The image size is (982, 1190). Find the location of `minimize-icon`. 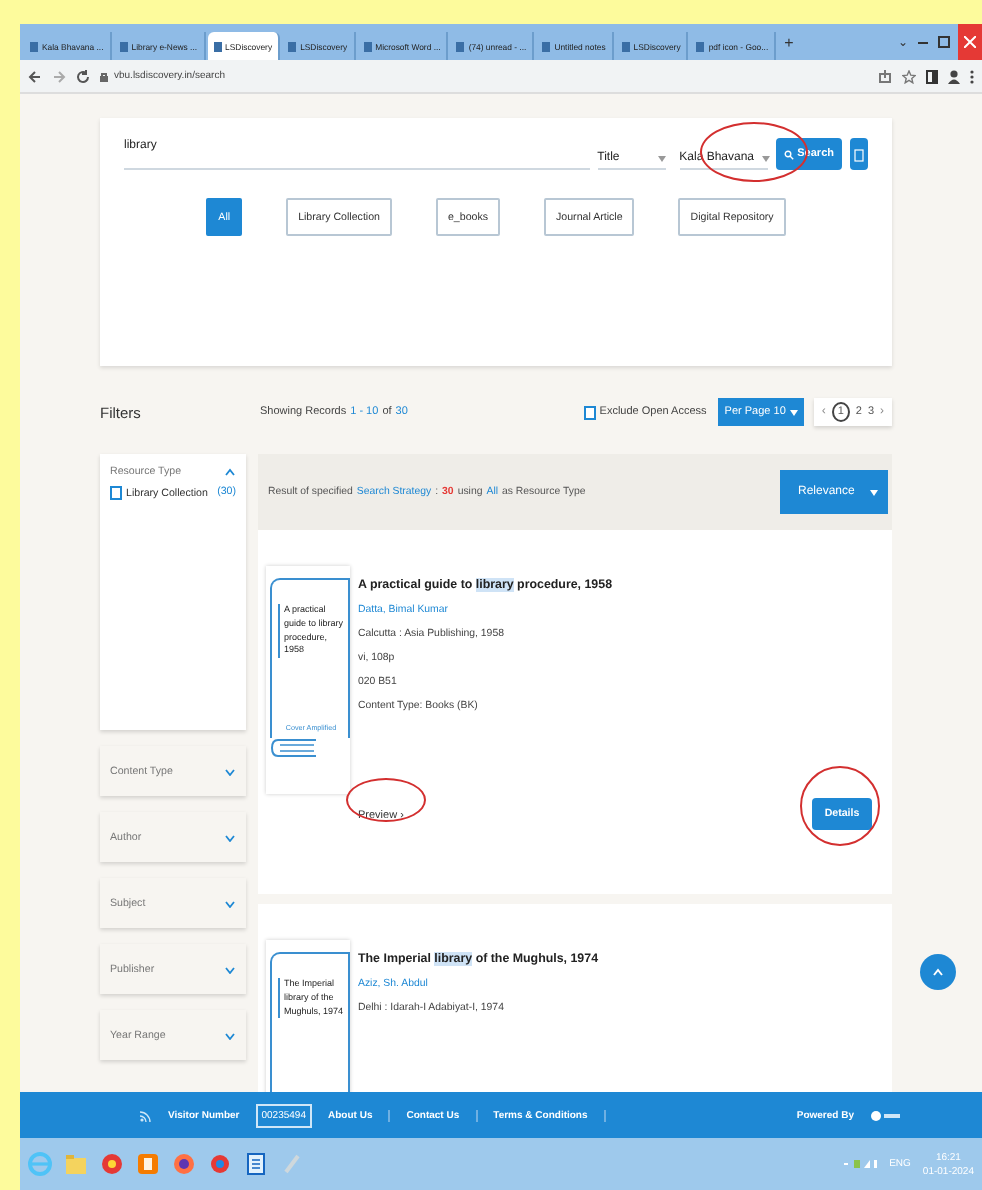

minimize-icon is located at coordinates (923, 42).